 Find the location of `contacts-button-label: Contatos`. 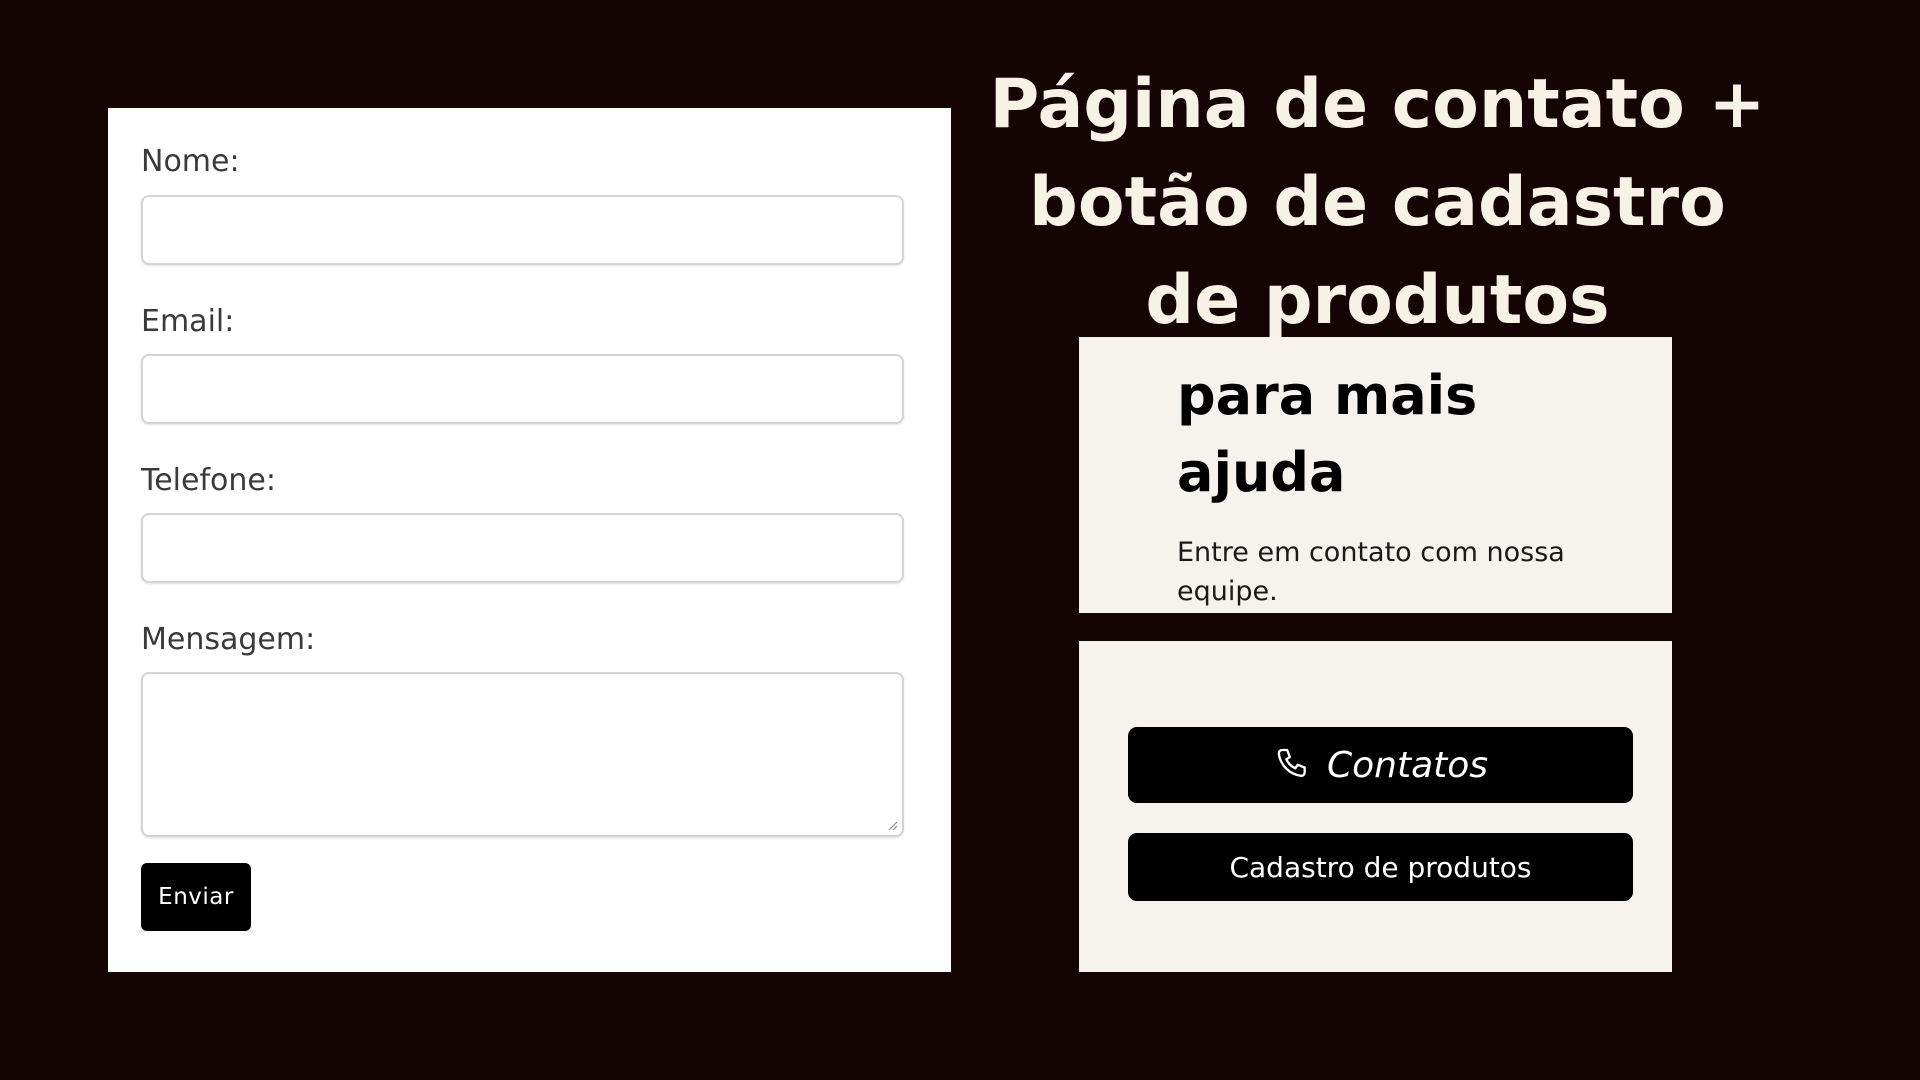

contacts-button-label: Contatos is located at coordinates (1407, 765).